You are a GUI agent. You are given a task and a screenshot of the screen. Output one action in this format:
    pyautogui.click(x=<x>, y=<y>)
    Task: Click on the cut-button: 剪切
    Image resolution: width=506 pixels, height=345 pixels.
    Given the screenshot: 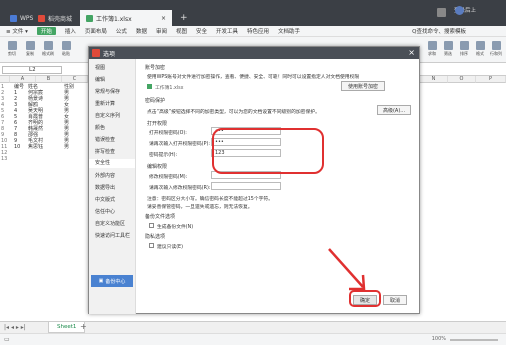 What is the action you would take?
    pyautogui.click(x=12, y=49)
    